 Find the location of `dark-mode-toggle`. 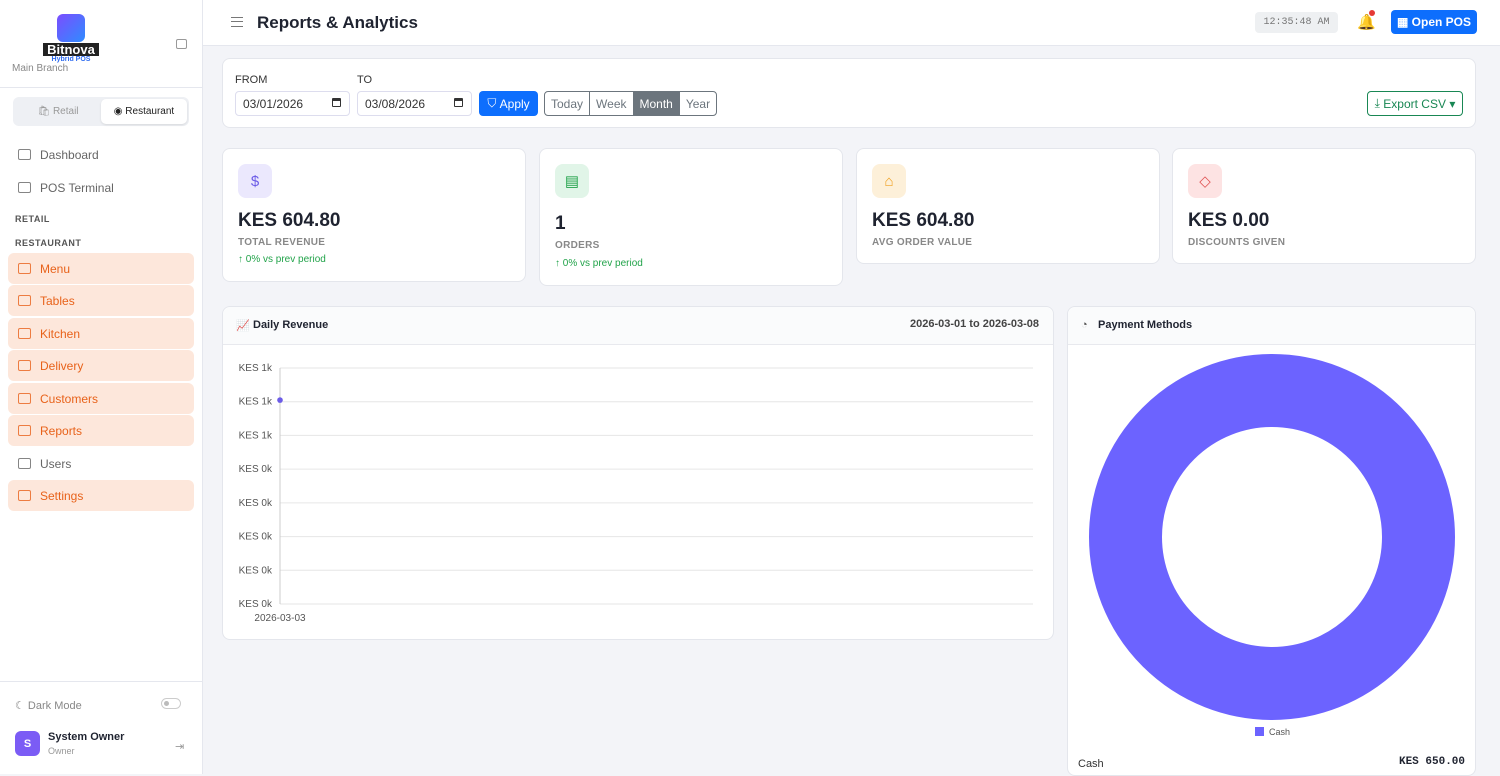

dark-mode-toggle is located at coordinates (171, 703).